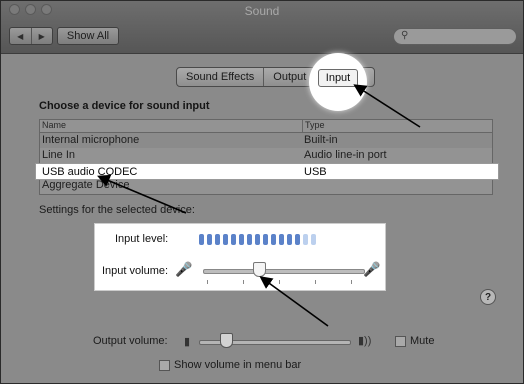 Image resolution: width=524 pixels, height=384 pixels. Describe the element at coordinates (262, 27) in the screenshot. I see `titlebar: Sound ◀ ▶ Show All ⚲` at that location.